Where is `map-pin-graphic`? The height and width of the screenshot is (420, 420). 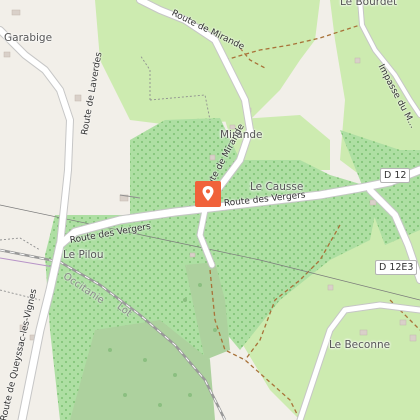
map-pin-graphic is located at coordinates (208, 194).